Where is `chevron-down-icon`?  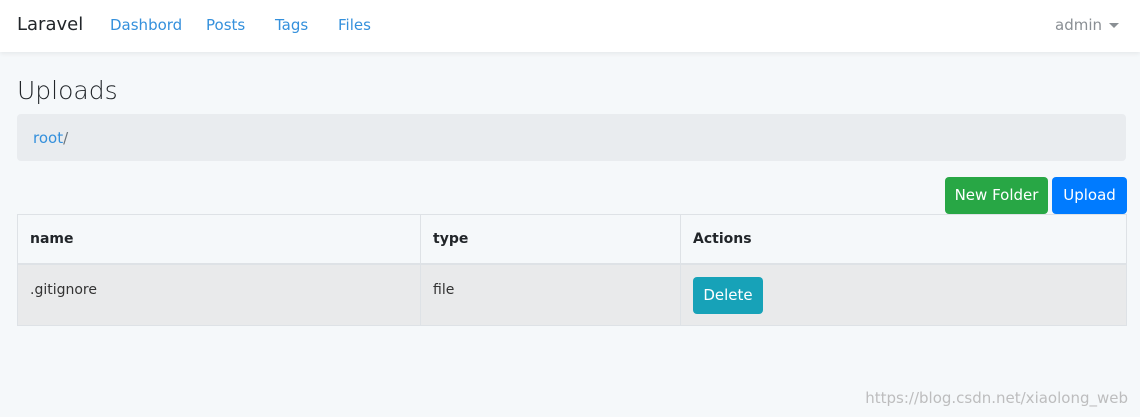
chevron-down-icon is located at coordinates (1114, 25).